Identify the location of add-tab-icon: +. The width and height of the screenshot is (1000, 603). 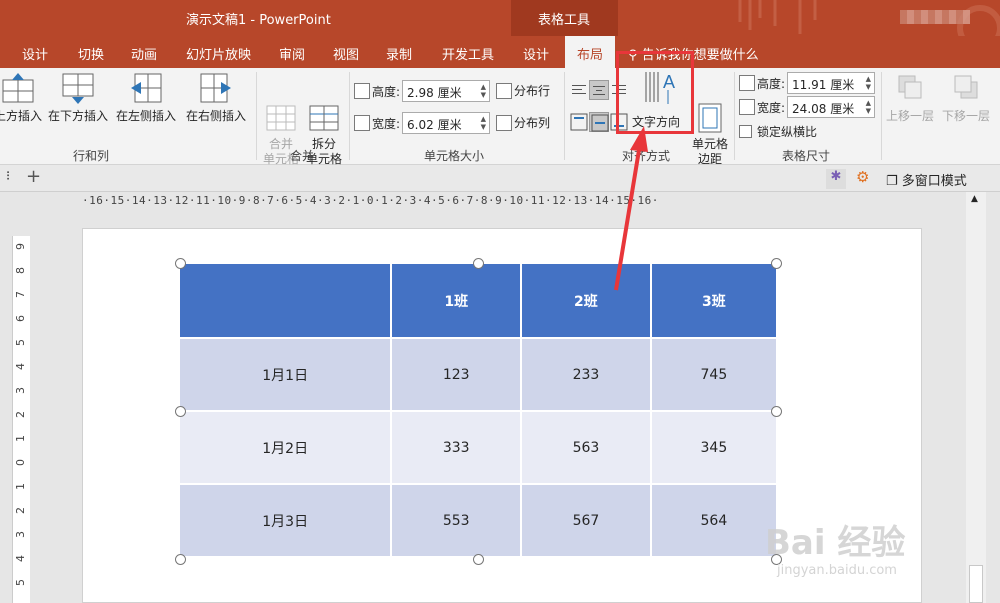
(33, 176).